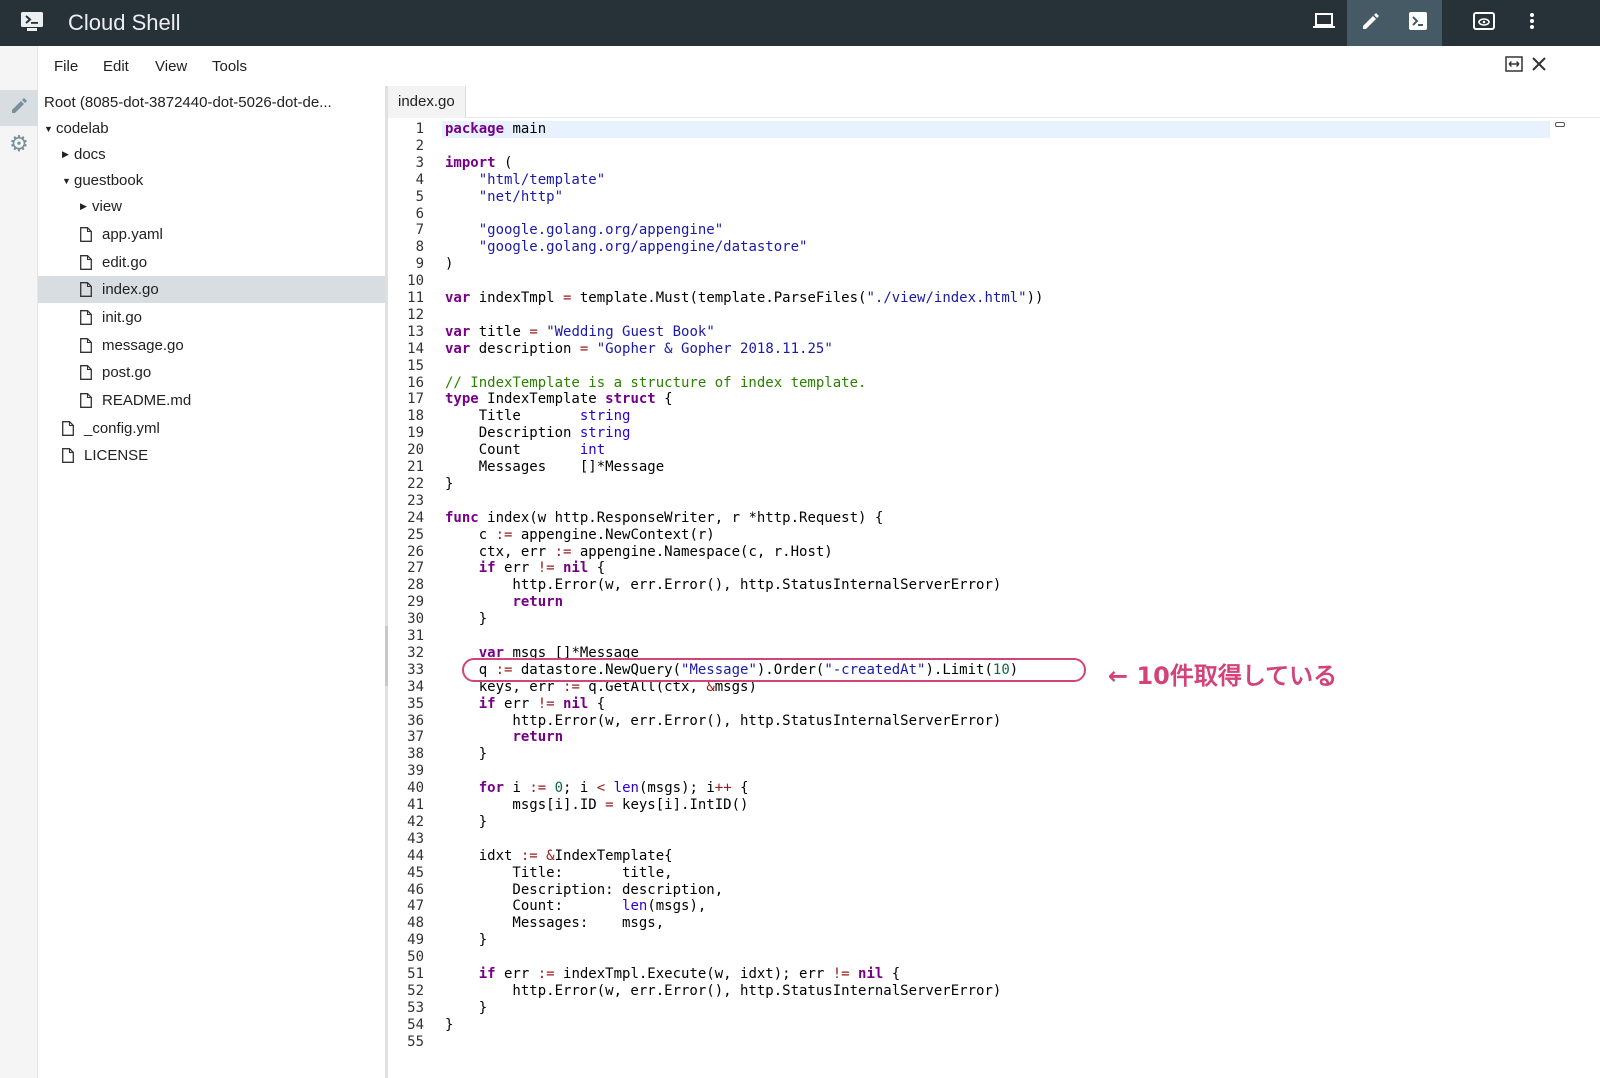  What do you see at coordinates (66, 66) in the screenshot?
I see `menu-file: File` at bounding box center [66, 66].